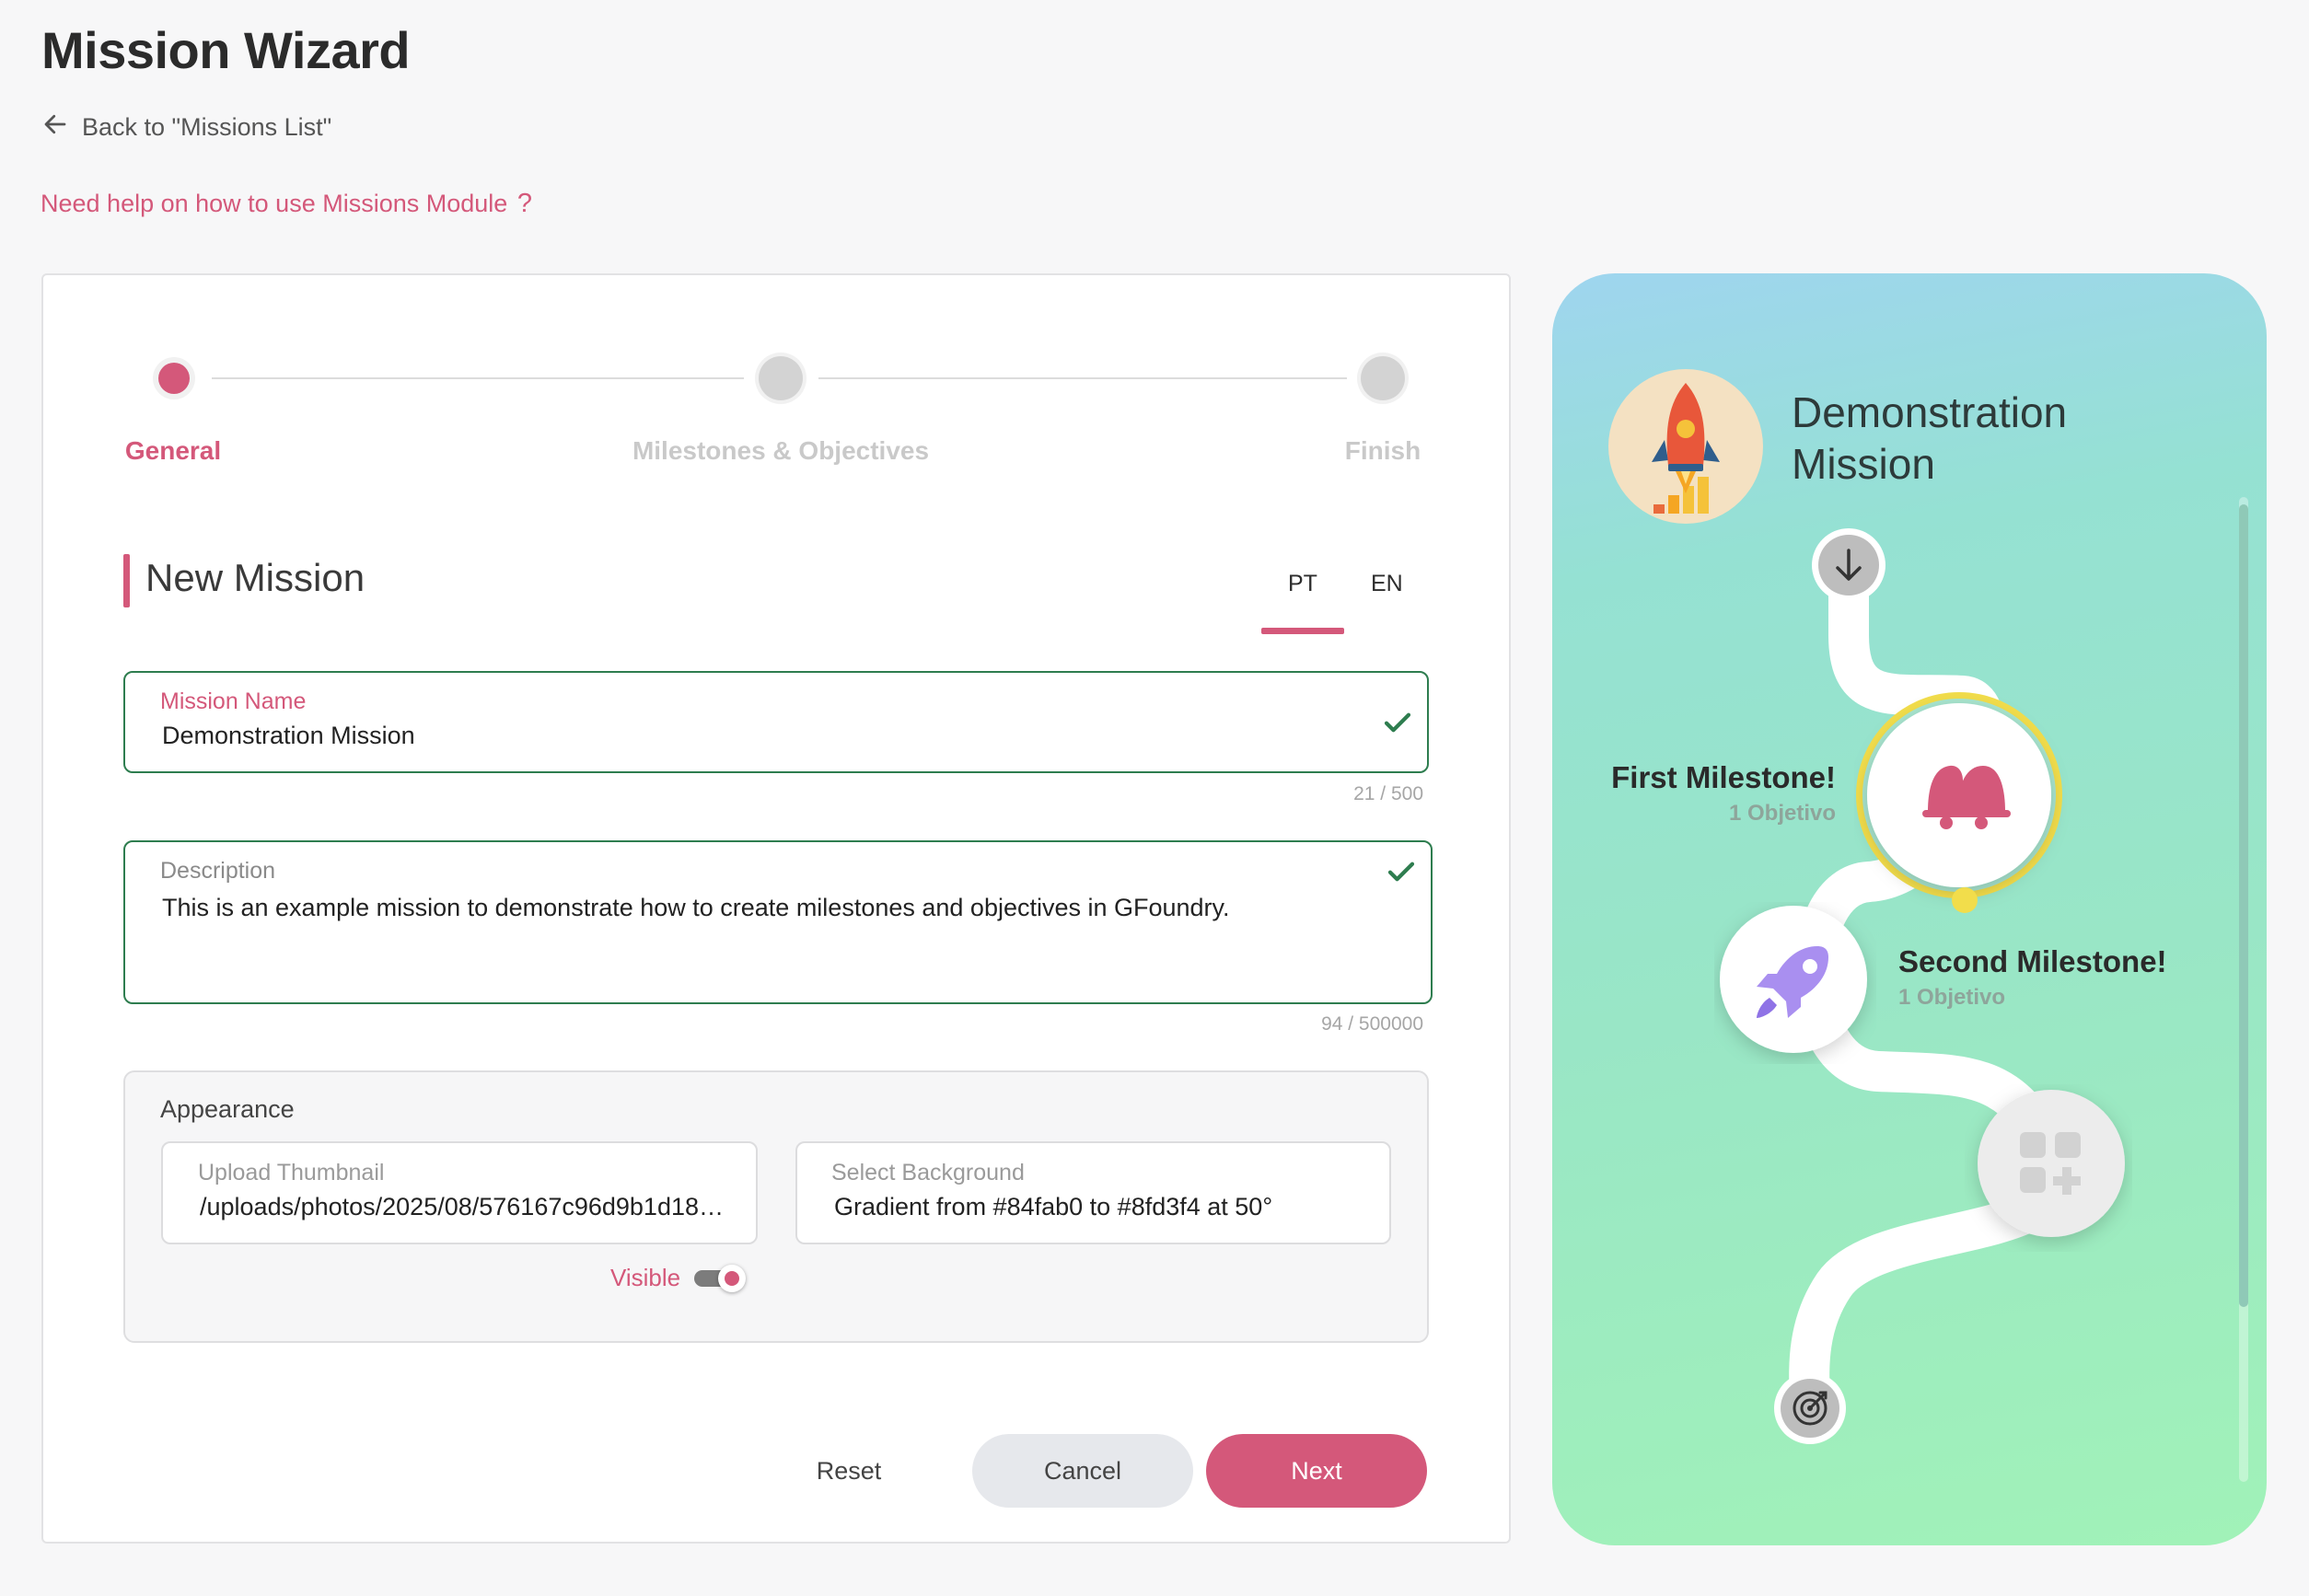 This screenshot has width=2309, height=1596. I want to click on arrow-down-icon, so click(1848, 565).